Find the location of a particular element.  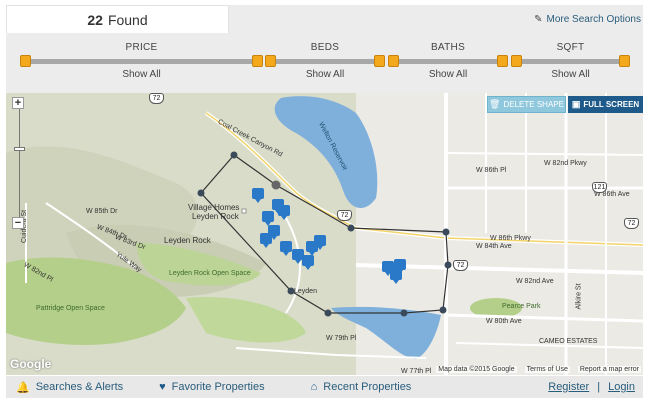

more-search-options-link: ✎ More Search Options is located at coordinates (436, 19).